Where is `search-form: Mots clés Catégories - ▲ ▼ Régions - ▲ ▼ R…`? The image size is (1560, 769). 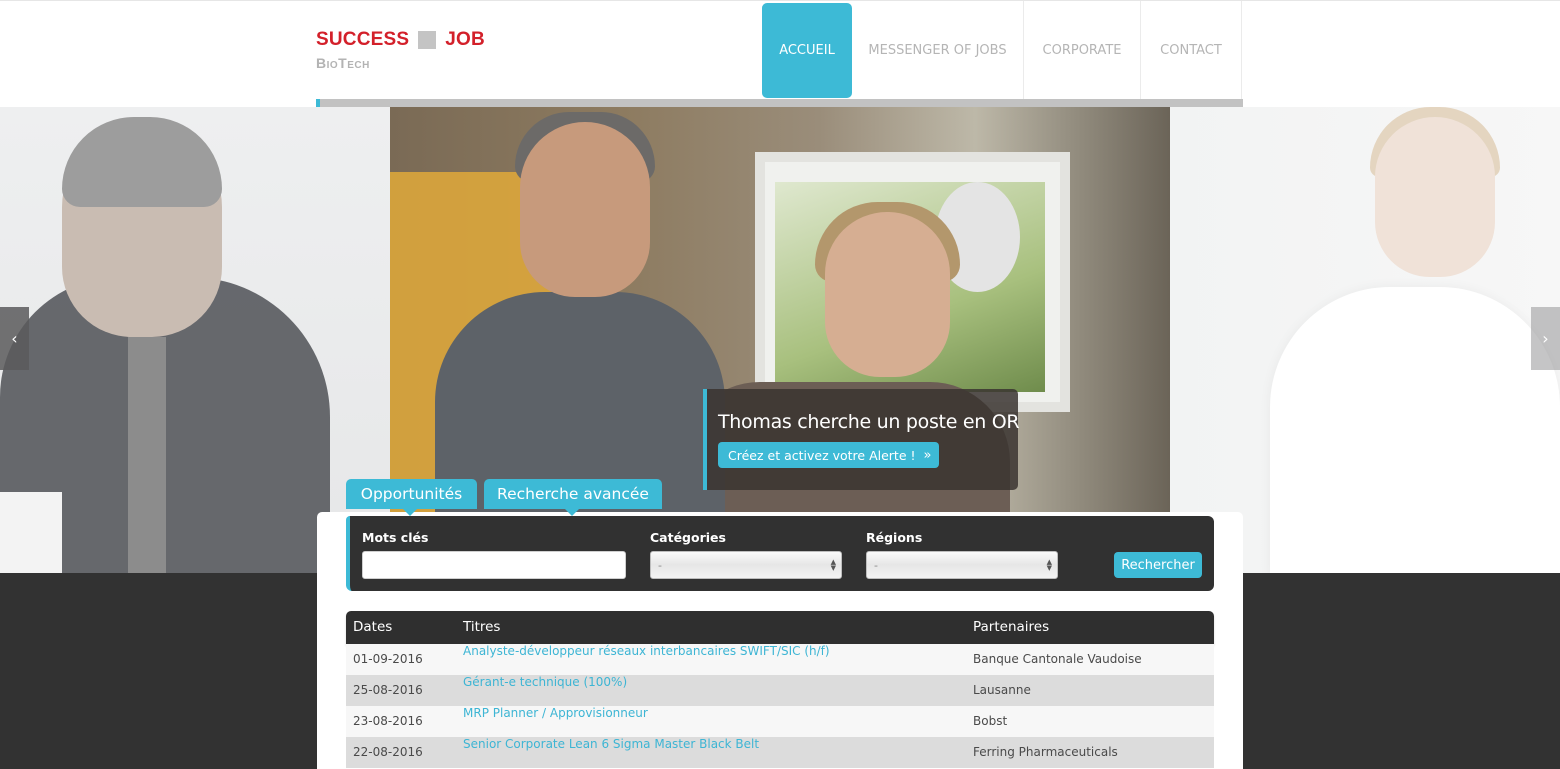 search-form: Mots clés Catégories - ▲ ▼ Régions - ▲ ▼ R… is located at coordinates (780, 553).